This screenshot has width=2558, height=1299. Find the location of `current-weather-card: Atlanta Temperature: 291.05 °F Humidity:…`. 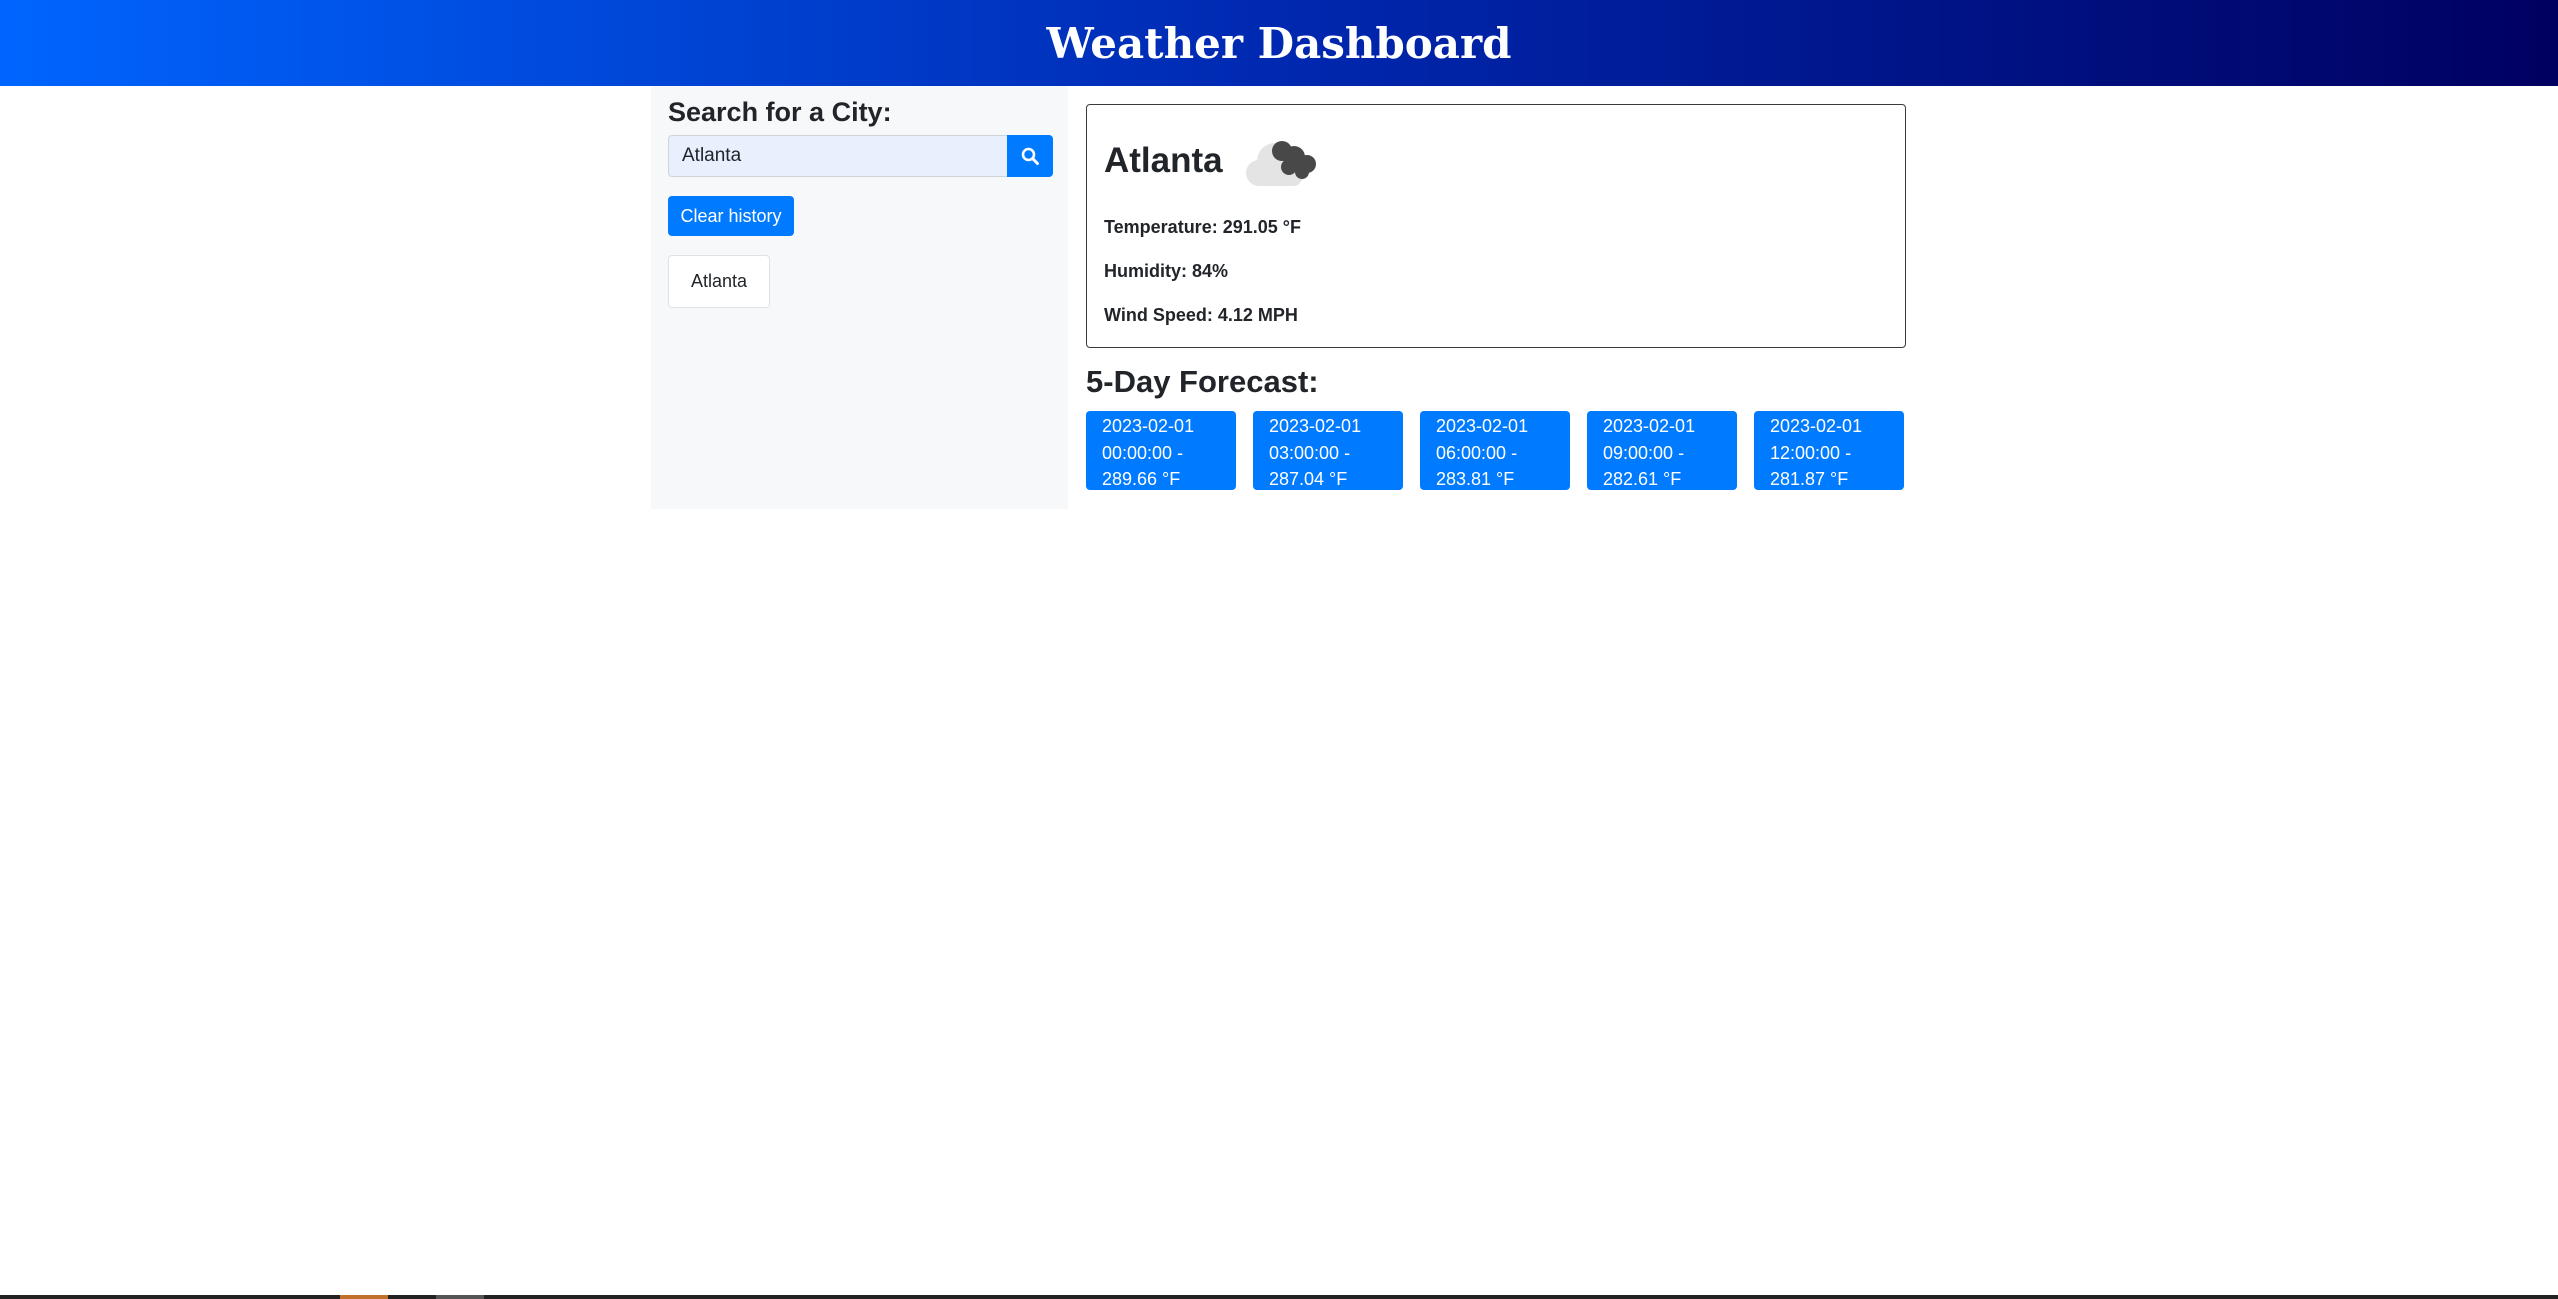

current-weather-card: Atlanta Temperature: 291.05 °F Humidity:… is located at coordinates (1496, 226).